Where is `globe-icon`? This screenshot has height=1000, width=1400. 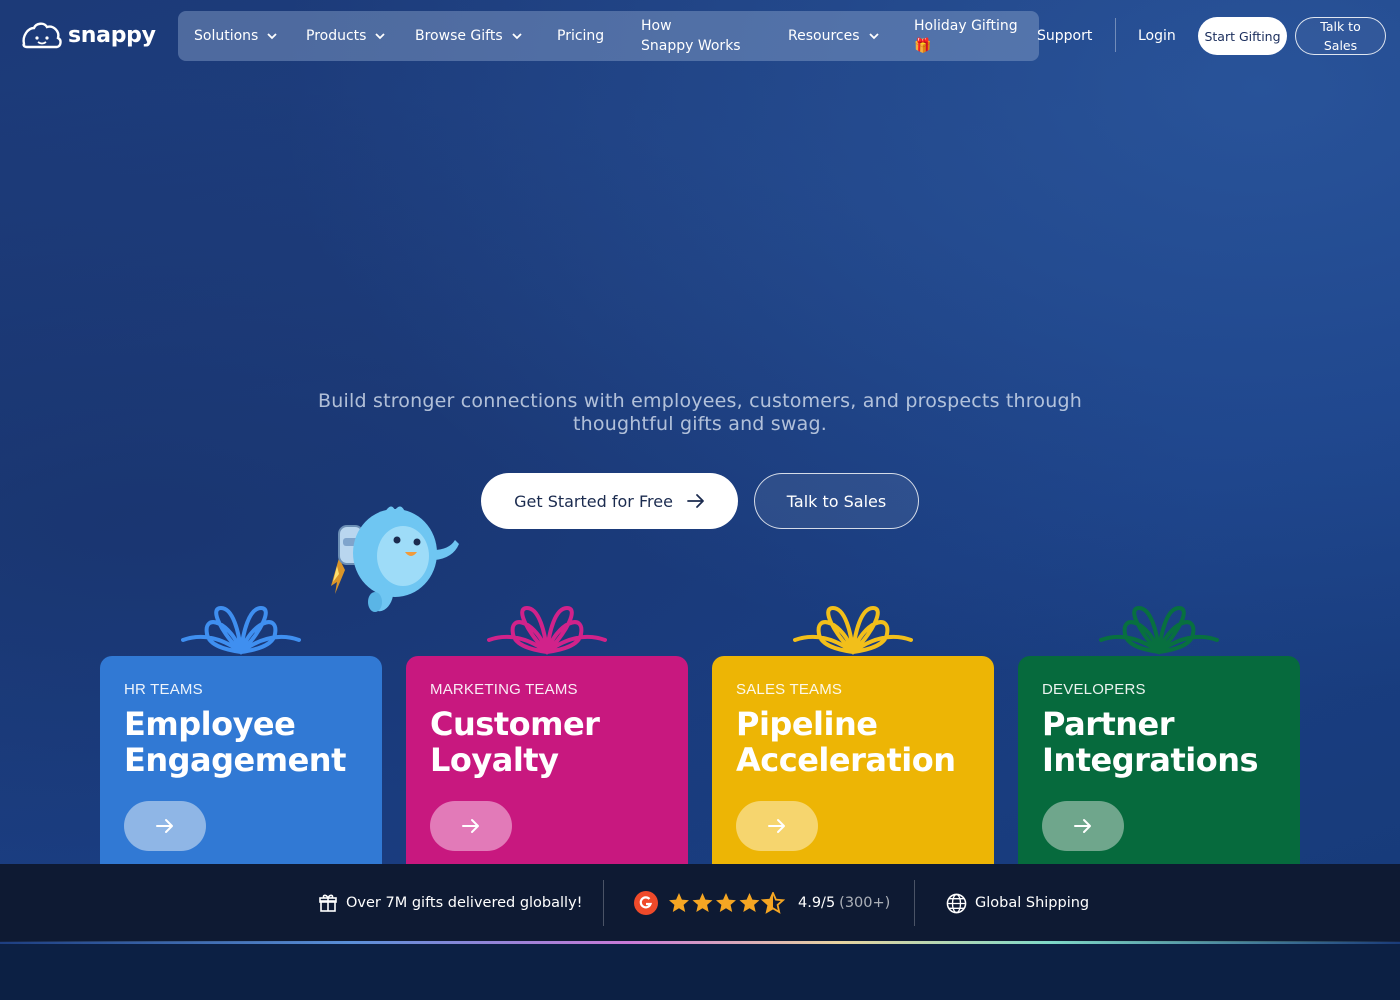 globe-icon is located at coordinates (956, 903).